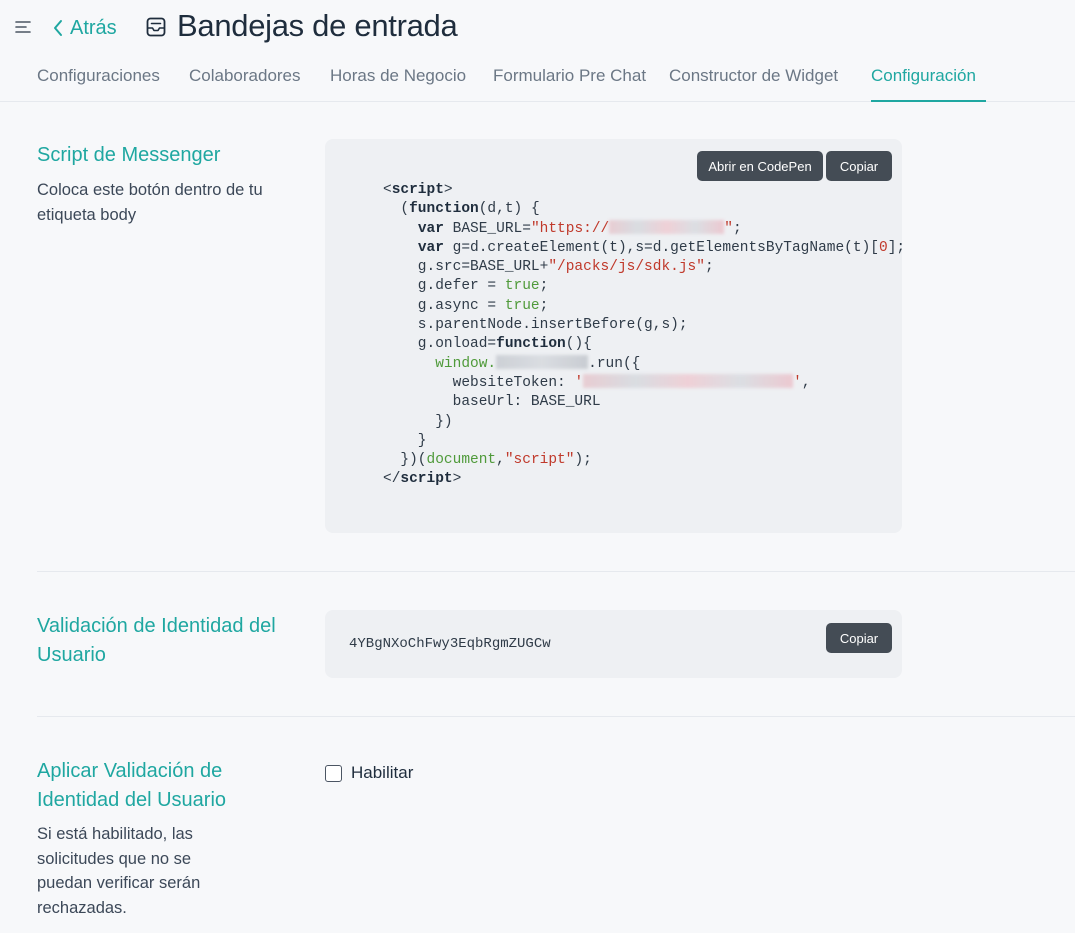 This screenshot has height=933, width=1075. I want to click on copy-script-button: Copiar, so click(859, 166).